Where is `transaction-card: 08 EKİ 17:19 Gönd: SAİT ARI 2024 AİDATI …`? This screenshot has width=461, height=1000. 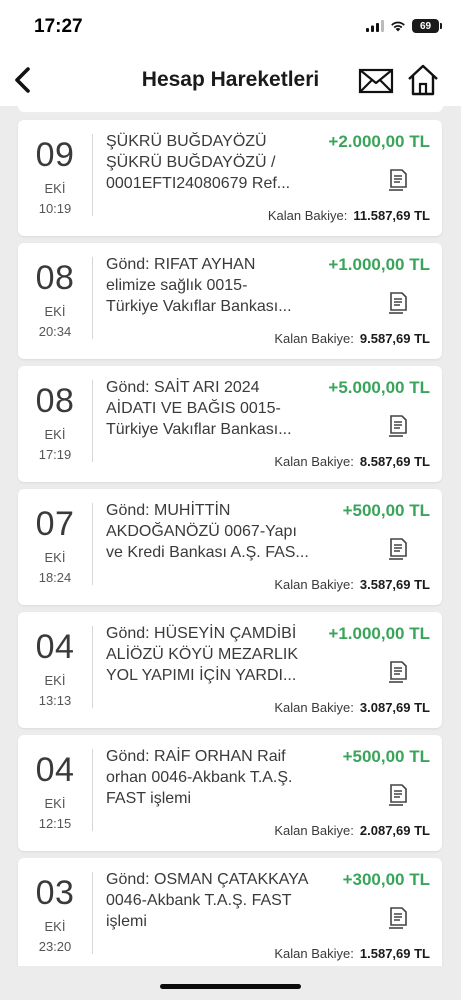
transaction-card: 08 EKİ 17:19 Gönd: SAİT ARI 2024 AİDATI … is located at coordinates (230, 424).